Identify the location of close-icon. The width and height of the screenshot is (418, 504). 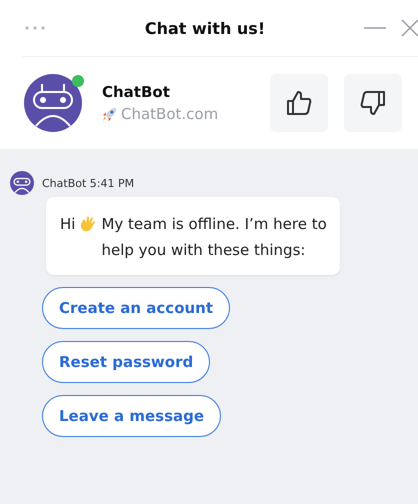
(409, 28).